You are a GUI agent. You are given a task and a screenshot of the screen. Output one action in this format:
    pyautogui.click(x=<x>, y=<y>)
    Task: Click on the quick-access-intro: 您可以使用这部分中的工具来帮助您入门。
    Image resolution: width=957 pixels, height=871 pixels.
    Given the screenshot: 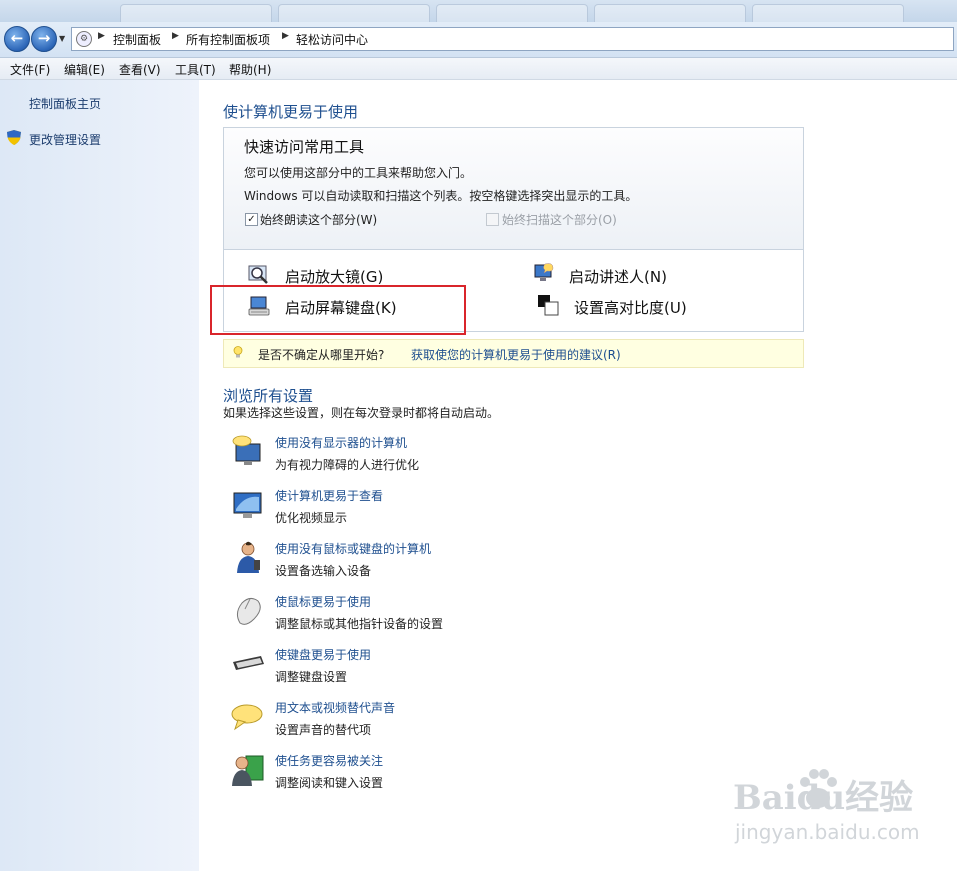 What is the action you would take?
    pyautogui.click(x=358, y=173)
    